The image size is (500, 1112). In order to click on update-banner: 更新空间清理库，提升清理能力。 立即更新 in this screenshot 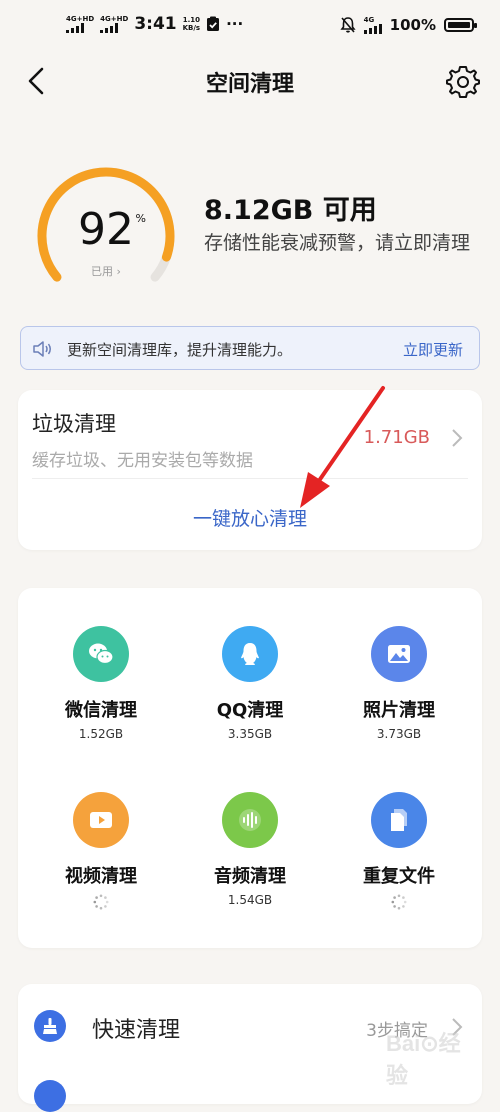, I will do `click(250, 348)`.